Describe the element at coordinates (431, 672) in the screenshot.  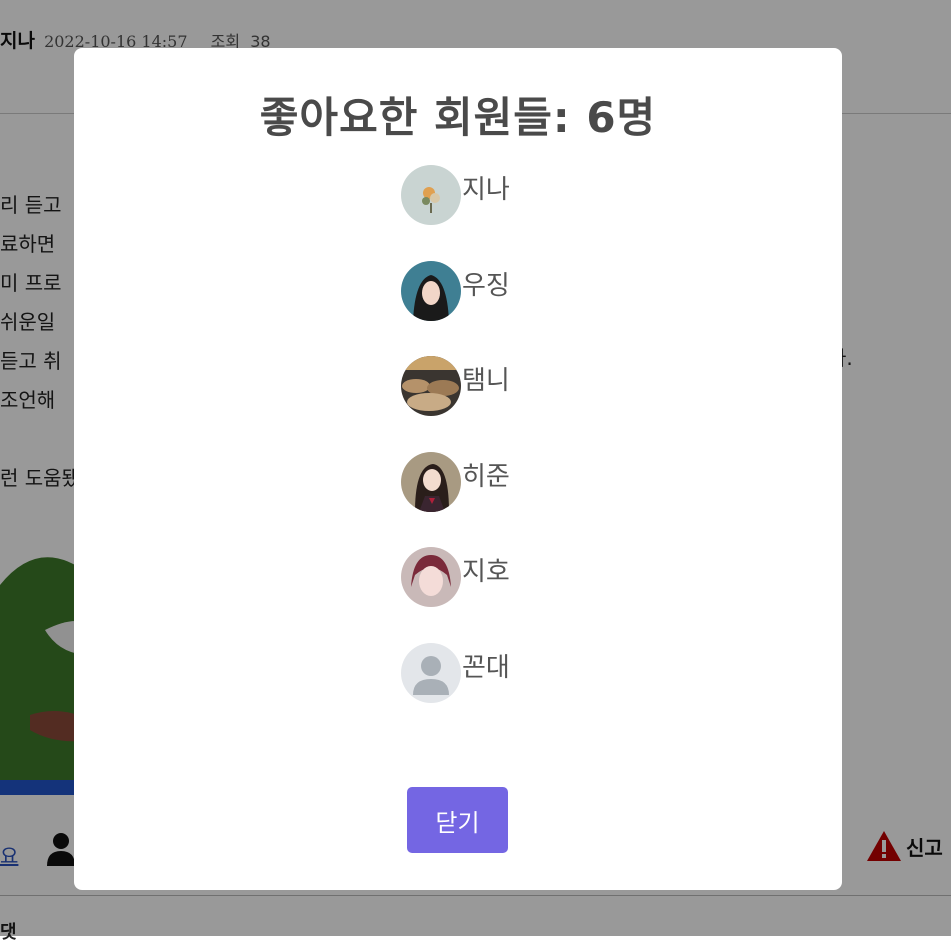
I see `default-user-avatar` at that location.